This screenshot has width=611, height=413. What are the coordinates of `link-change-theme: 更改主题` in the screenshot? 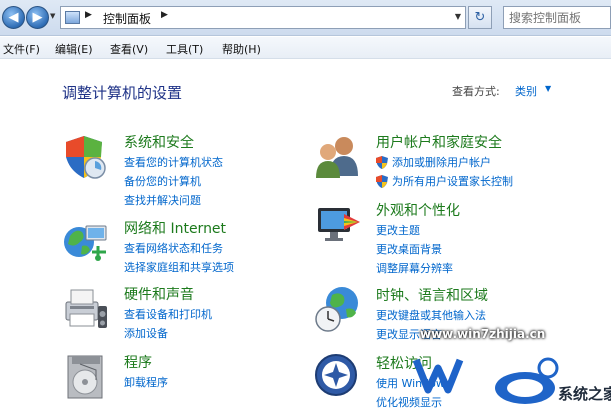 It's located at (414, 230).